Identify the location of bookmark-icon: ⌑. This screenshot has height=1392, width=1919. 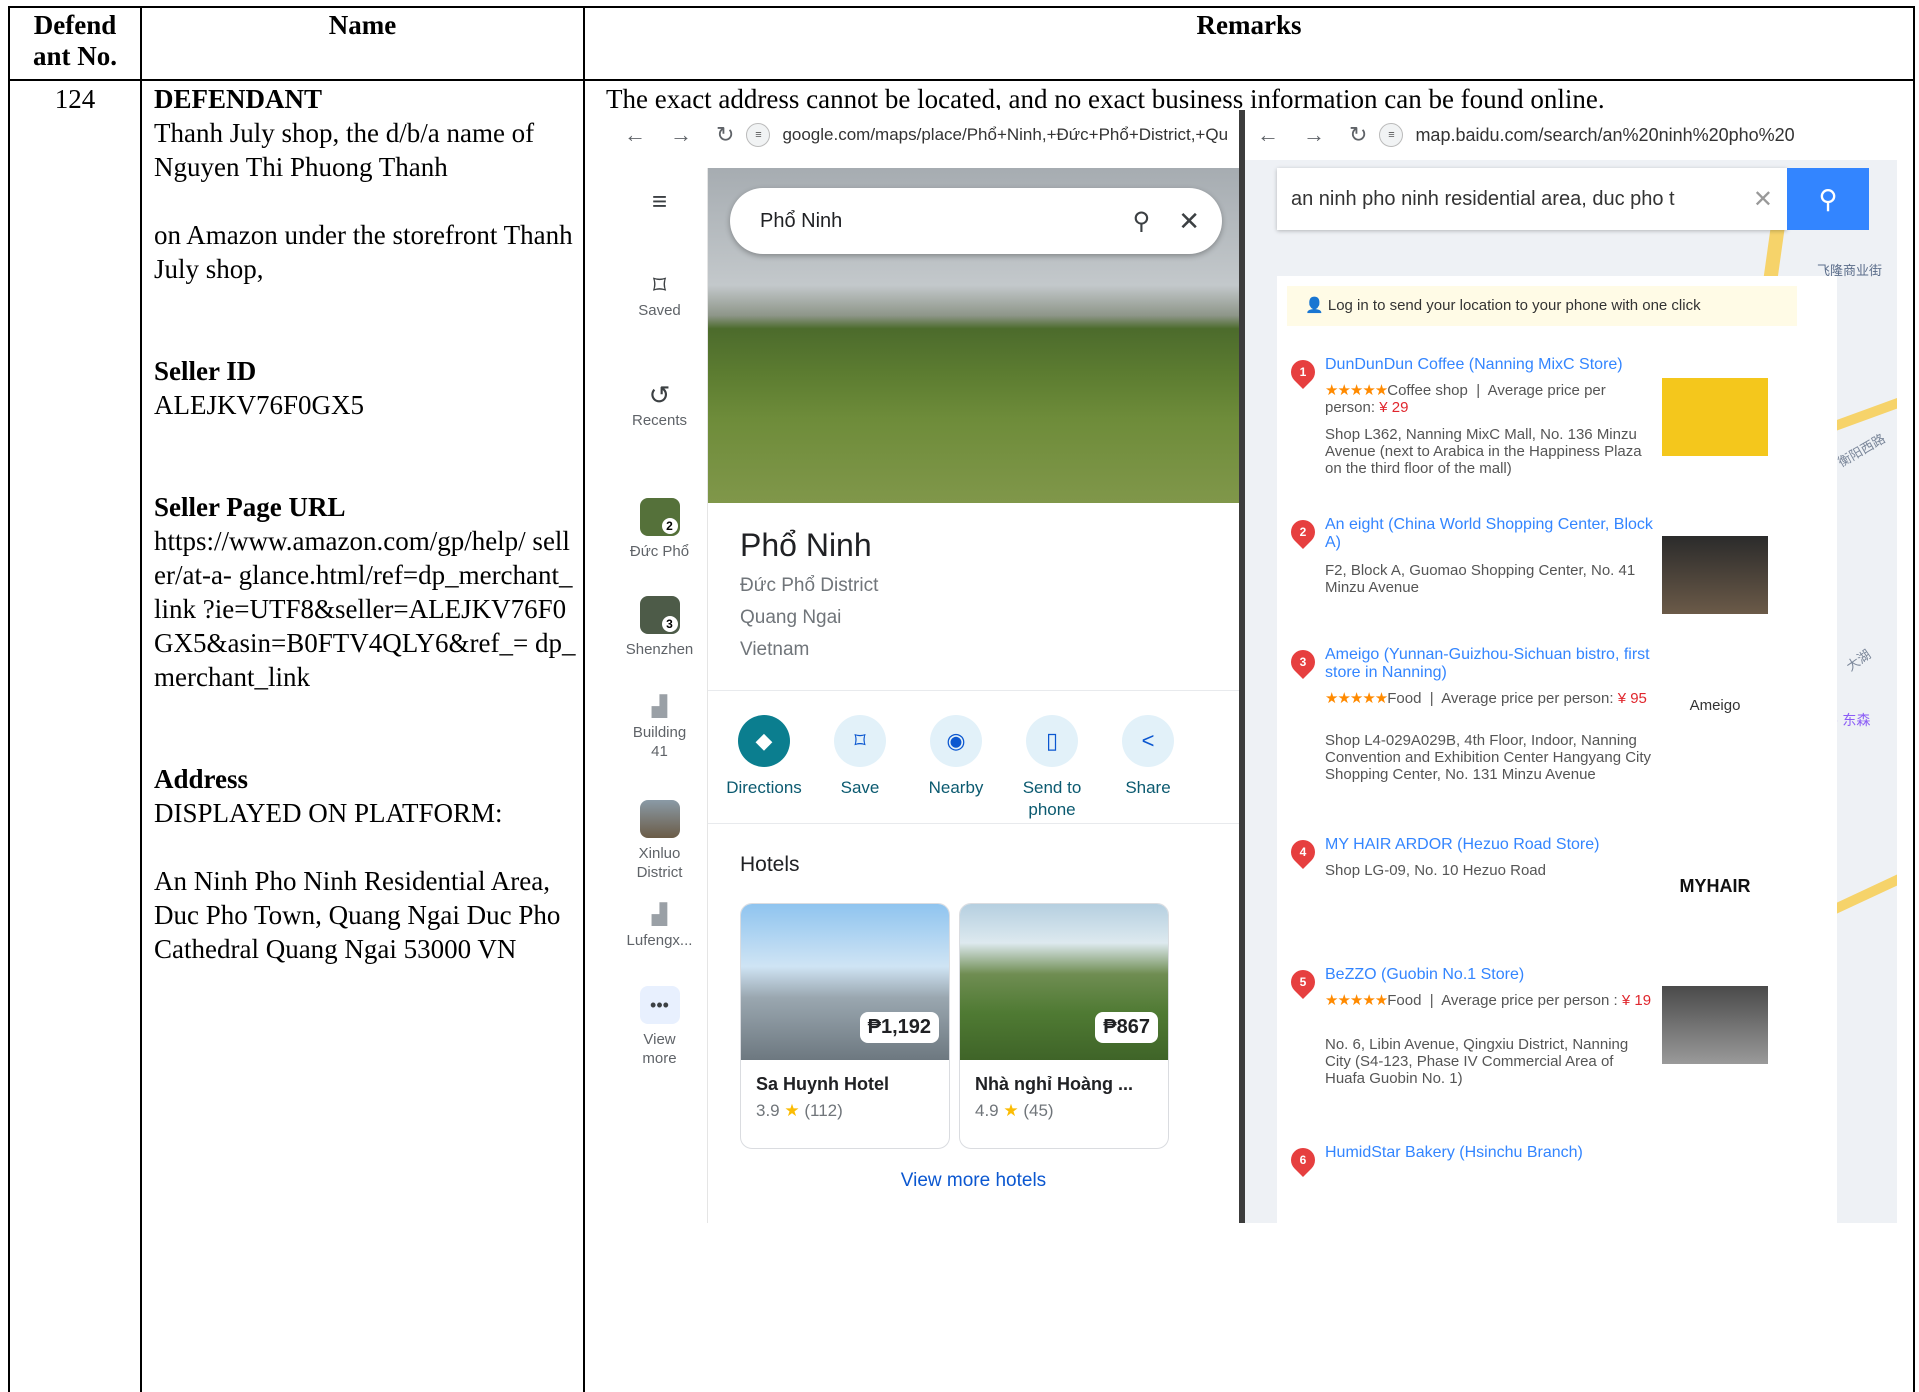
(860, 741).